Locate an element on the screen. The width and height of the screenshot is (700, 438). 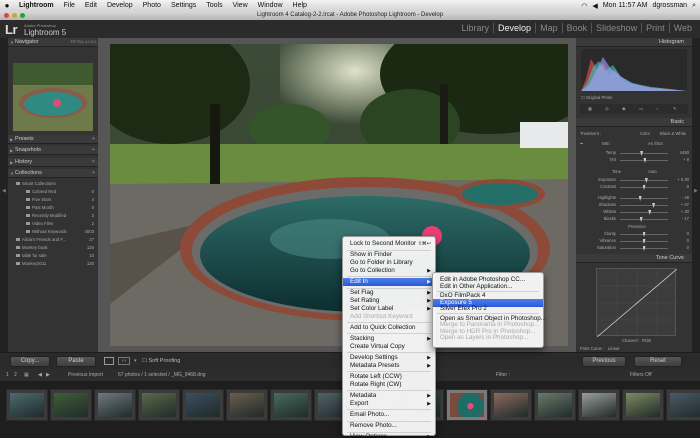
menu-item-set-rating: Set Rating ▶ is located at coordinates (389, 301).